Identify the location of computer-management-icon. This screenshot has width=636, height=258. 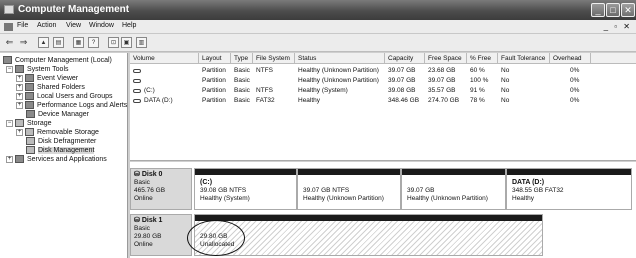
(9, 9).